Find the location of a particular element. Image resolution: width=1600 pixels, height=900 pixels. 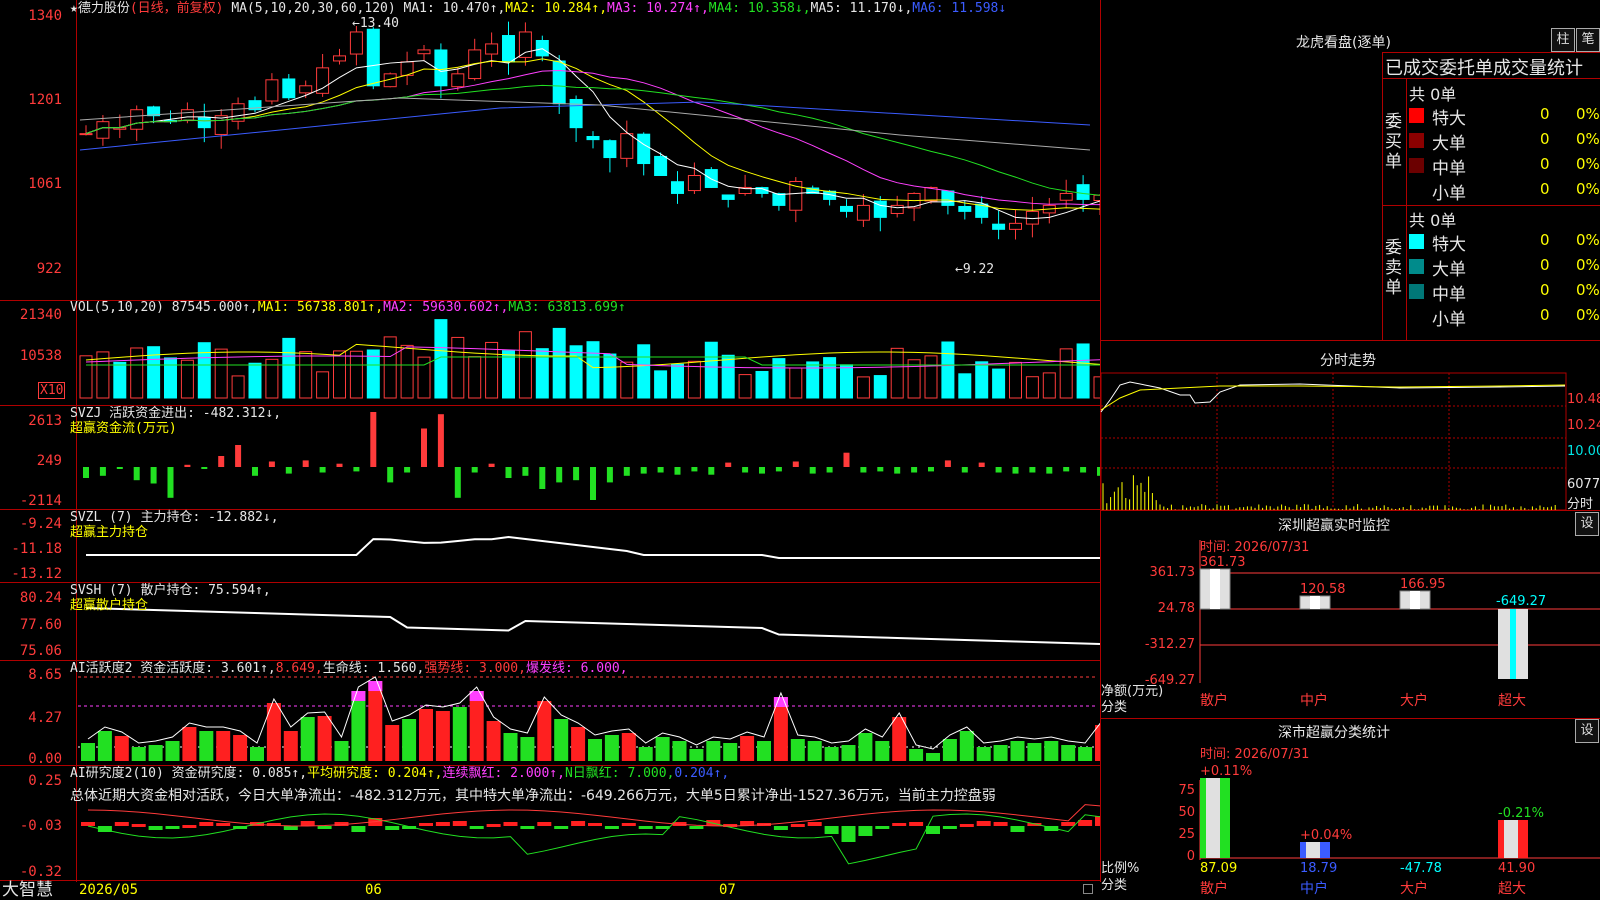

buy-row-name: 小单 is located at coordinates (1449, 191).